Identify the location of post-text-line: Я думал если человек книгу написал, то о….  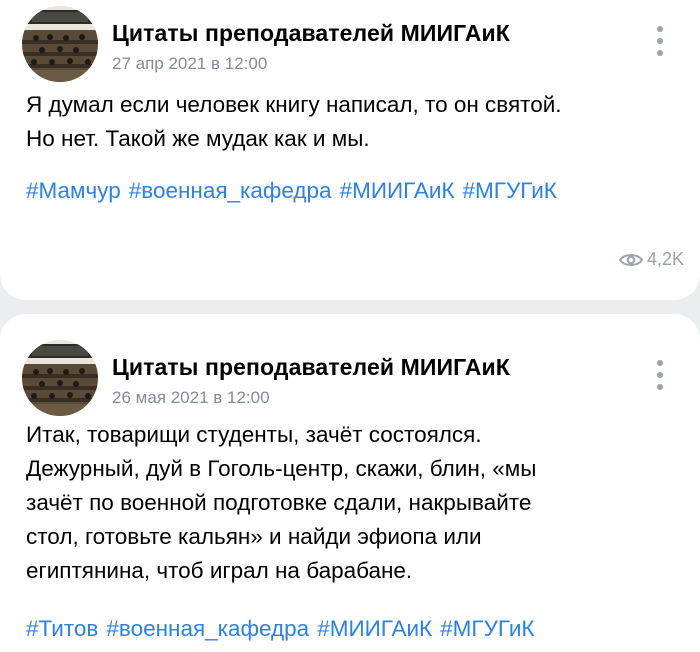
(294, 104).